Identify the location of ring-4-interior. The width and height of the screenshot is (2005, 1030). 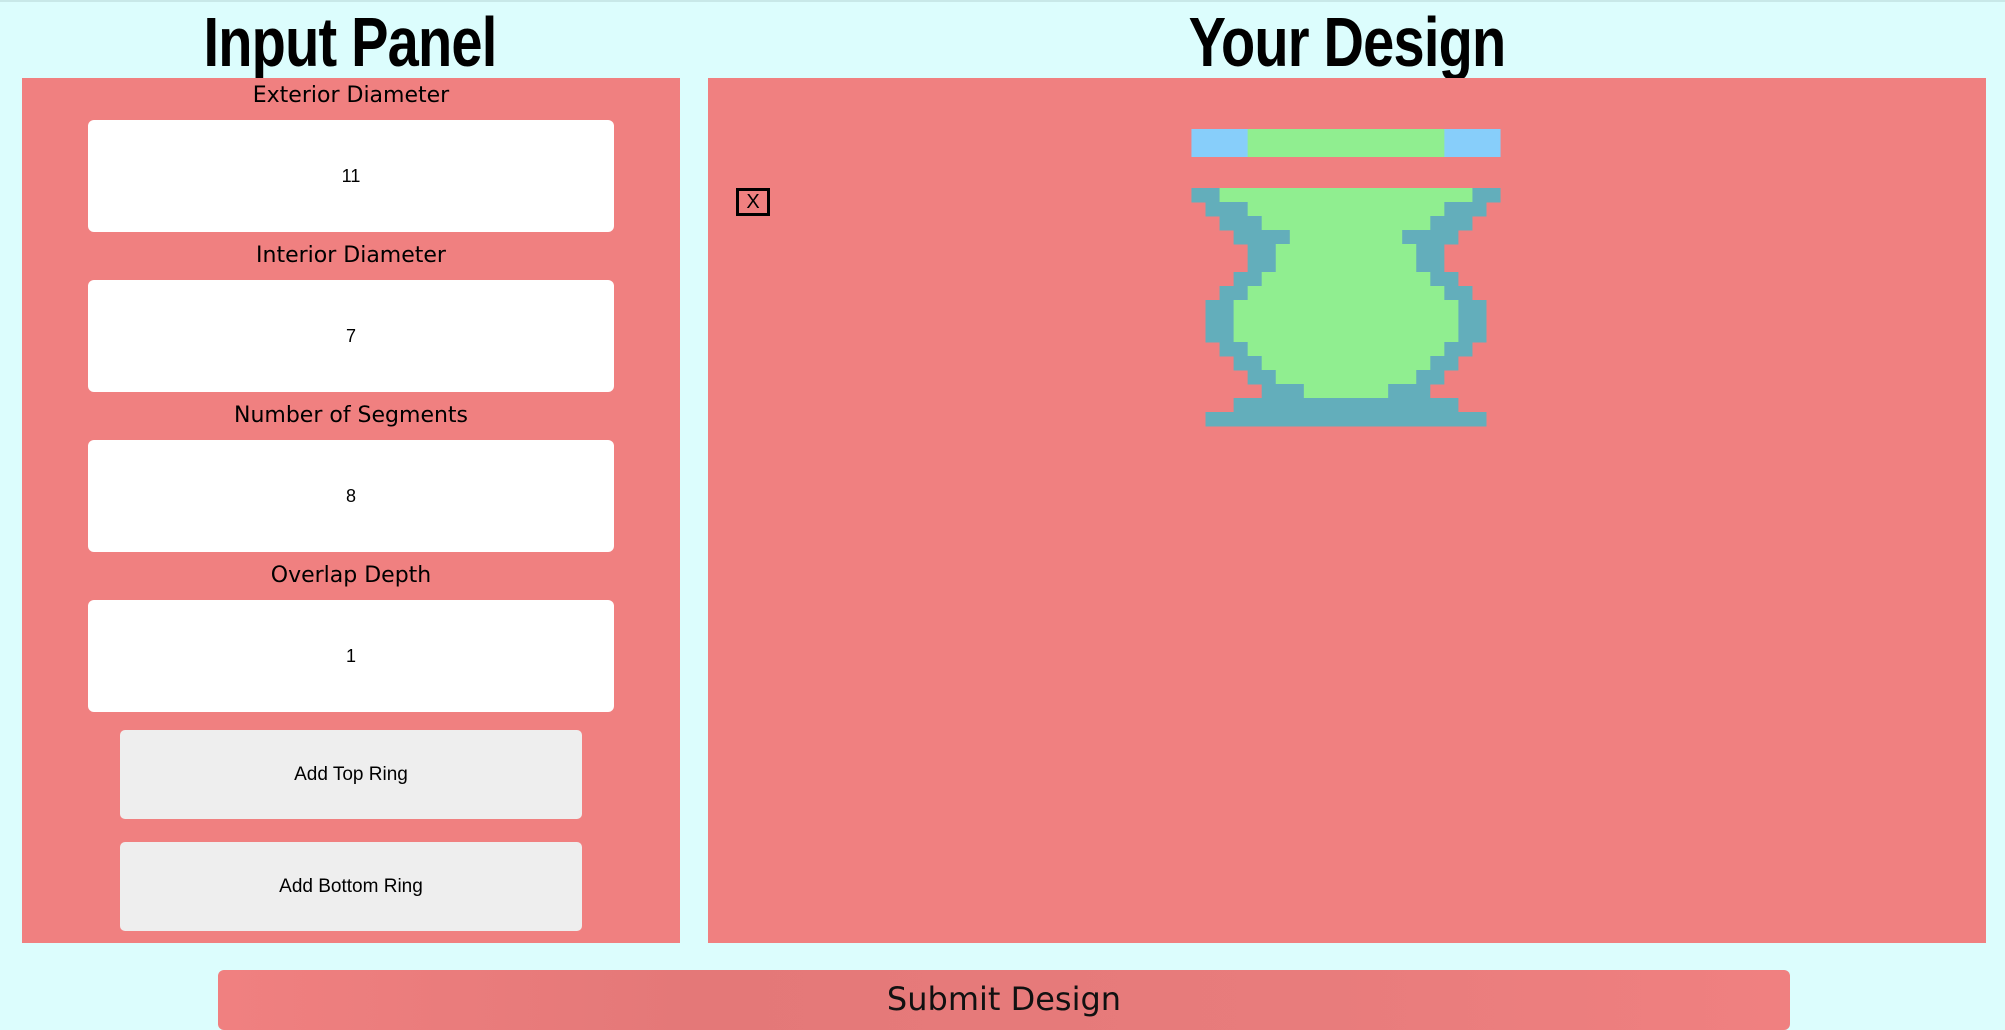
(1346, 237).